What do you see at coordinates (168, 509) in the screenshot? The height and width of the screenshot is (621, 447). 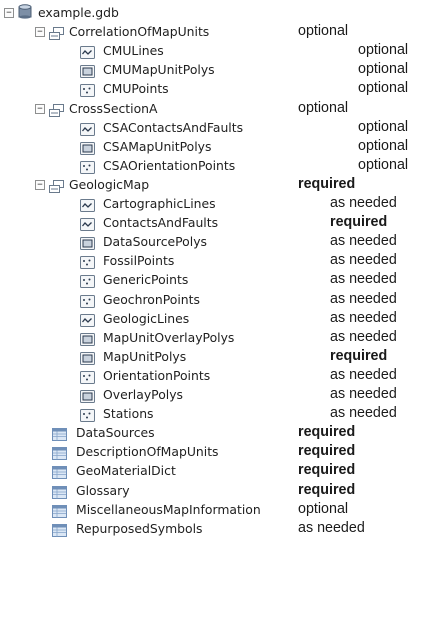 I see `table-name: MiscellaneousMapInformation` at bounding box center [168, 509].